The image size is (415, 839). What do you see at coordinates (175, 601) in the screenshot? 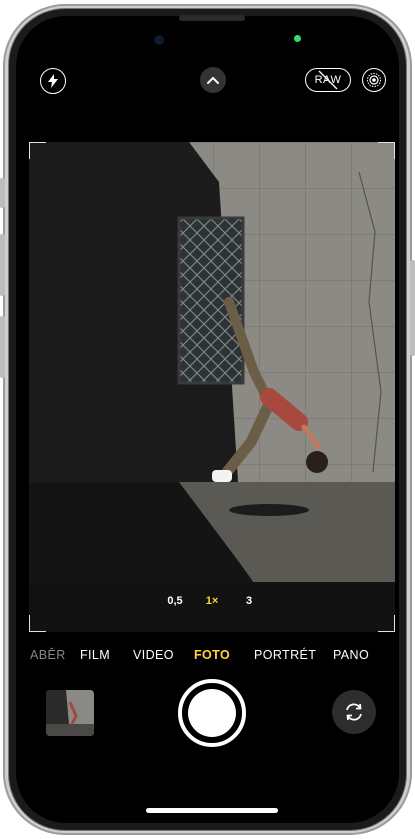
I see `zoom-0-5-button: 0,5` at bounding box center [175, 601].